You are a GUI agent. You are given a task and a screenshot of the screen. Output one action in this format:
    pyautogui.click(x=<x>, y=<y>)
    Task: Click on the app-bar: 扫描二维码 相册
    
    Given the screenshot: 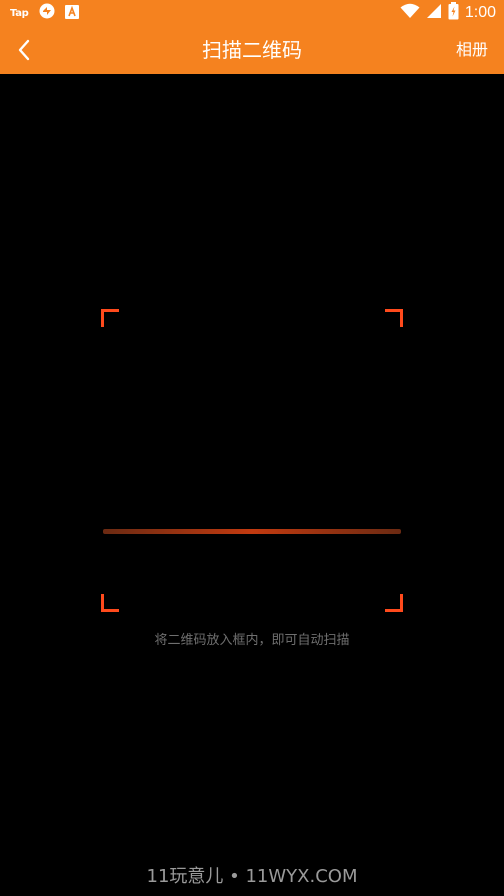 What is the action you would take?
    pyautogui.click(x=252, y=50)
    